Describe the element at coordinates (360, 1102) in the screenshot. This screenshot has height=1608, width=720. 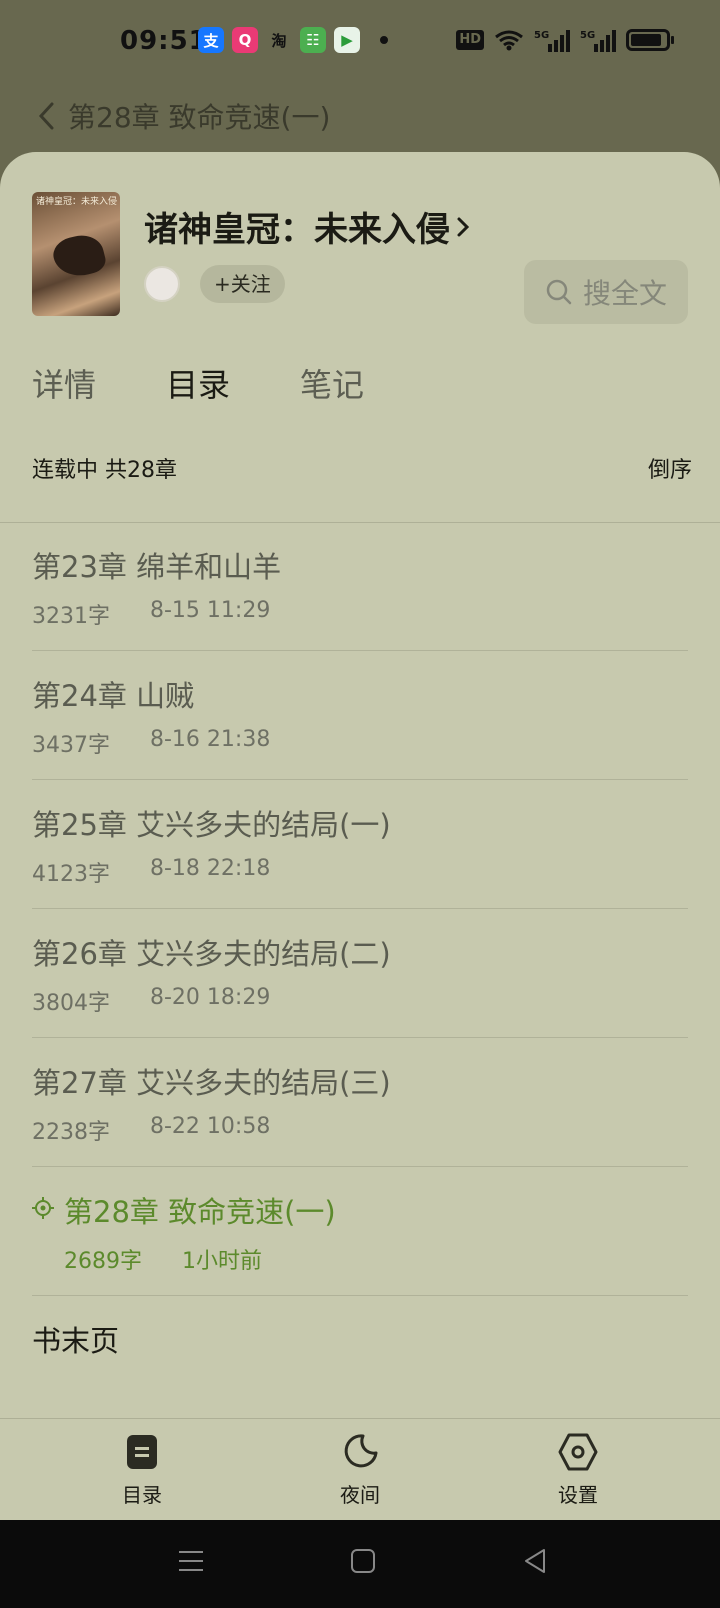
I see `chapter-item: 第27章 艾兴多夫的结局(三) 2238字 8-22 10:58` at that location.